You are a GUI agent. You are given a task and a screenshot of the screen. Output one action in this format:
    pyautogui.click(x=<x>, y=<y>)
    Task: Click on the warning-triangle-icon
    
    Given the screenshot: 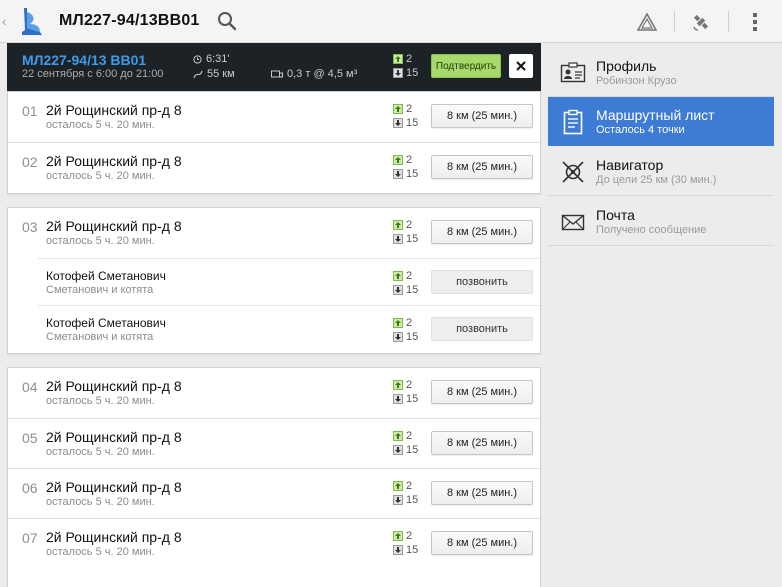 What is the action you would take?
    pyautogui.click(x=647, y=21)
    